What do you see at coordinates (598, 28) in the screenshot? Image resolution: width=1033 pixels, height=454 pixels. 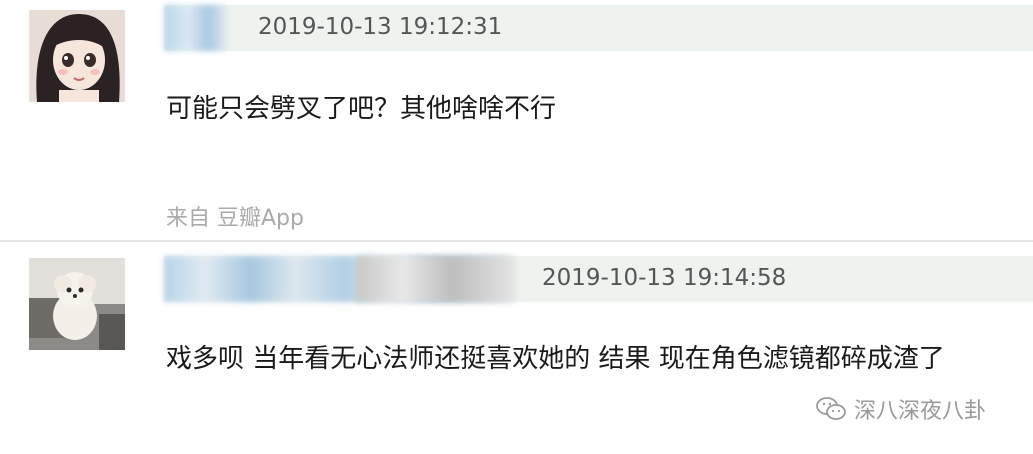 I see `comment-meta-bar: 2019-10-13 19:12:31` at bounding box center [598, 28].